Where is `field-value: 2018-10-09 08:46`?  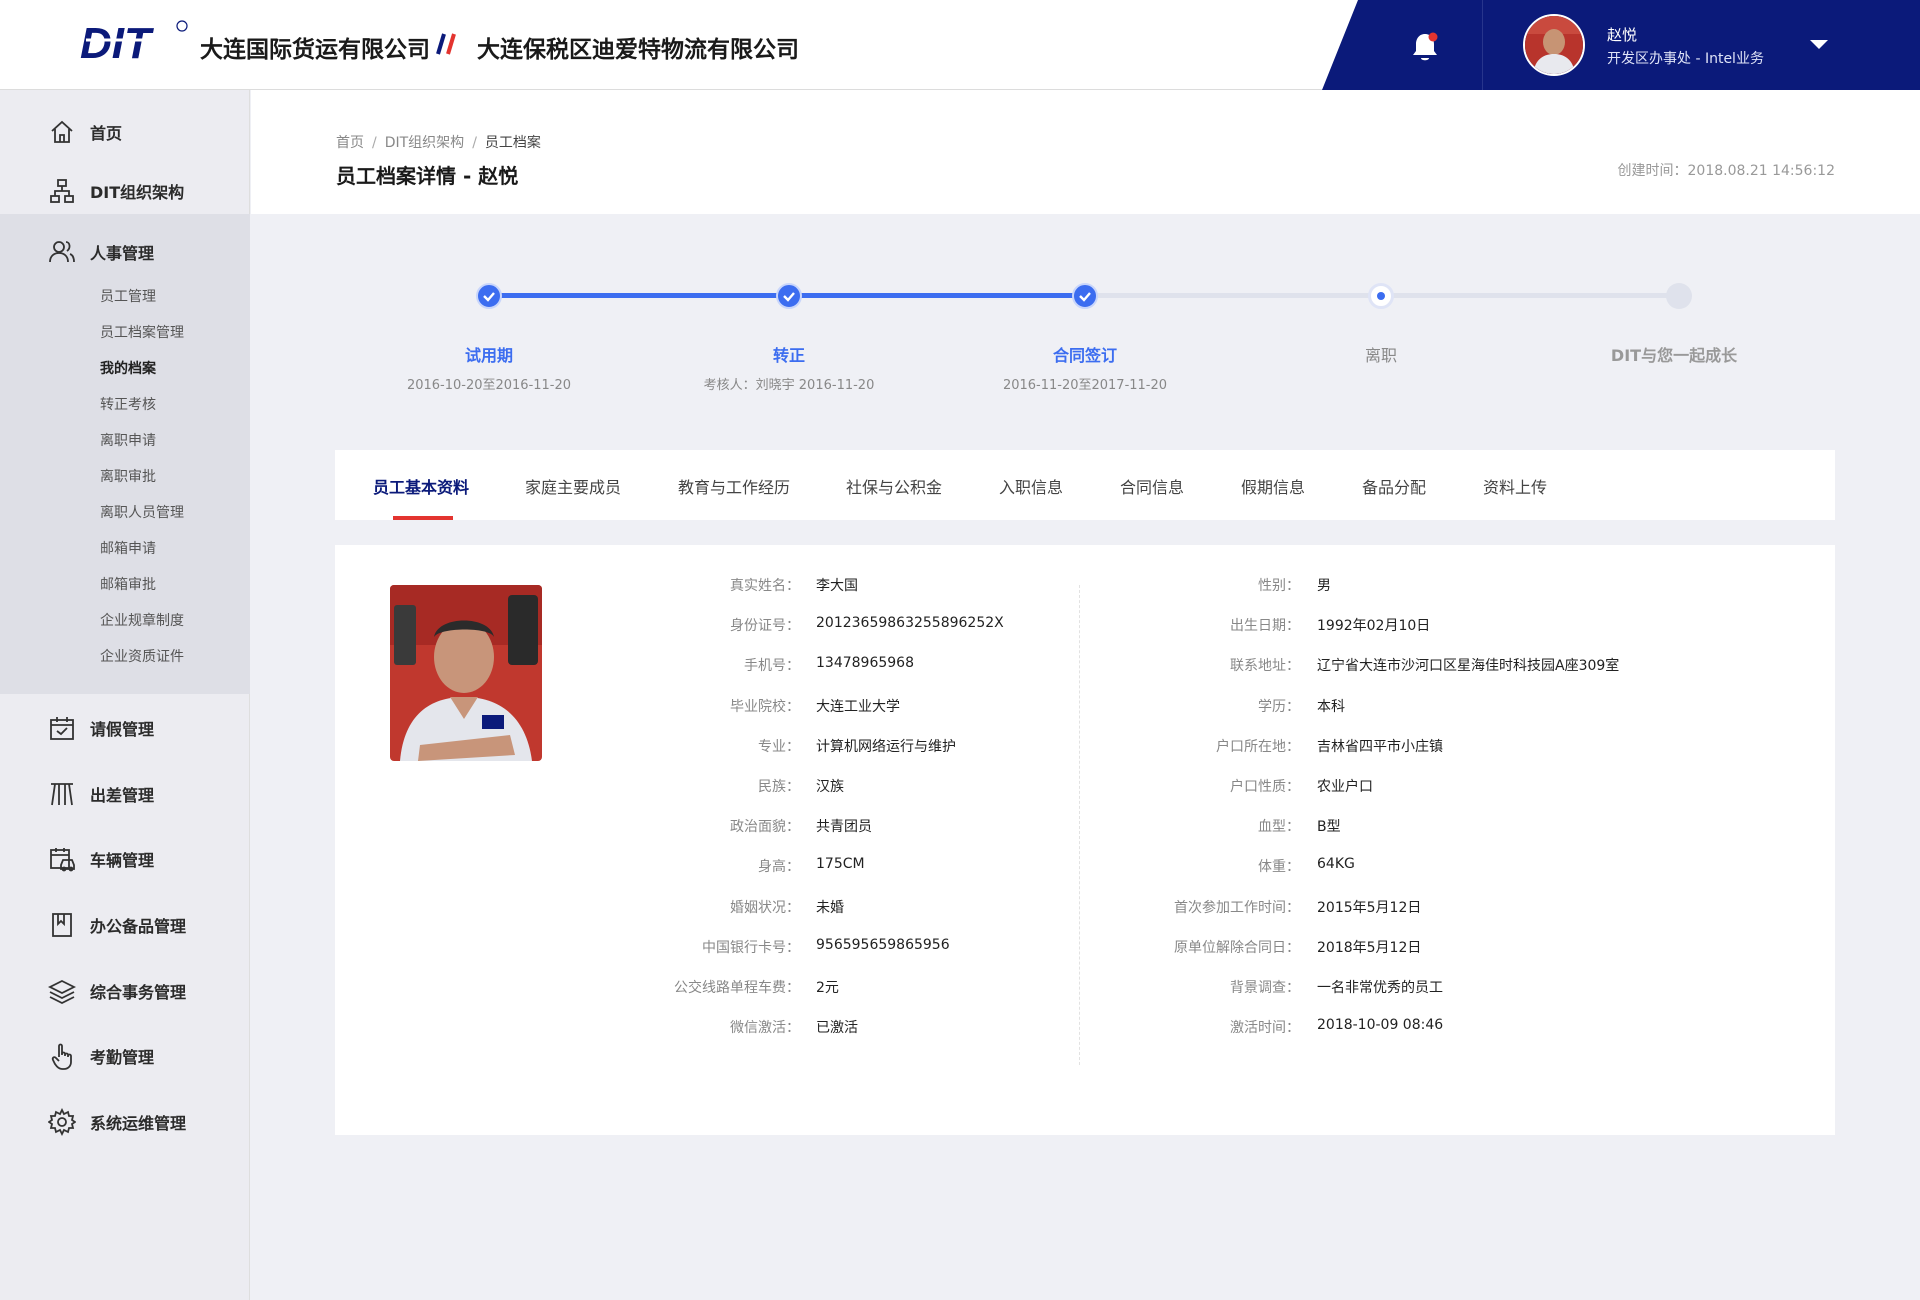 field-value: 2018-10-09 08:46 is located at coordinates (1380, 1025).